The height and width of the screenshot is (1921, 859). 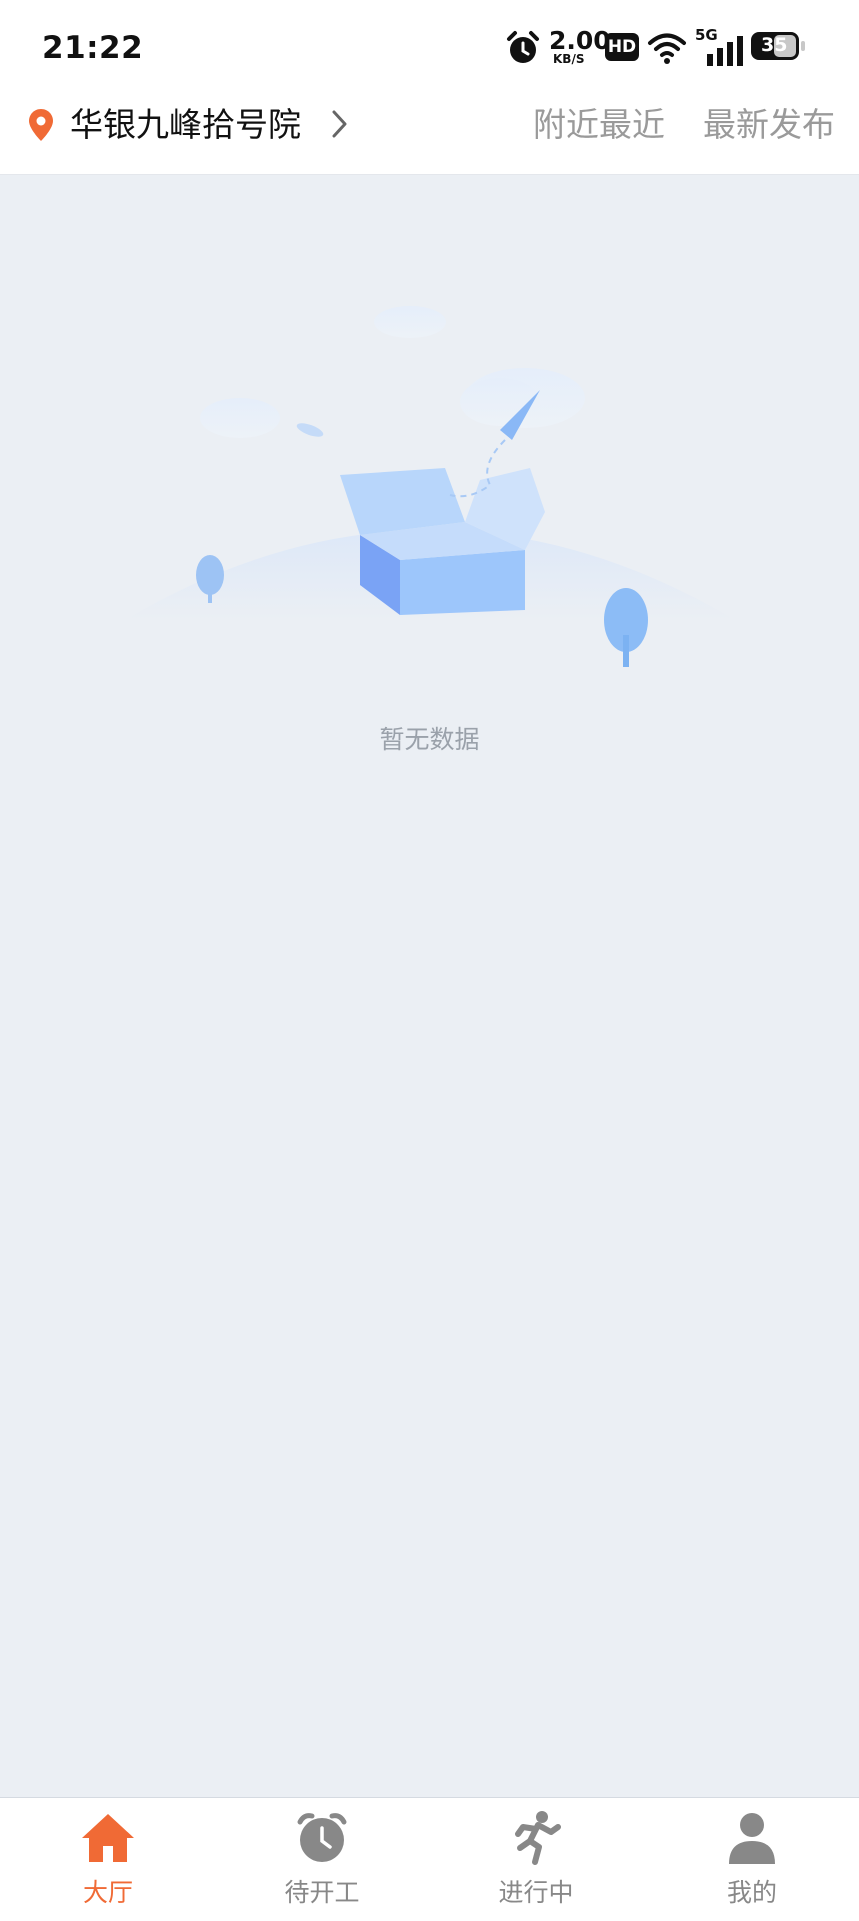 What do you see at coordinates (580, 46) in the screenshot?
I see `network-speed: 2.00 KB/S` at bounding box center [580, 46].